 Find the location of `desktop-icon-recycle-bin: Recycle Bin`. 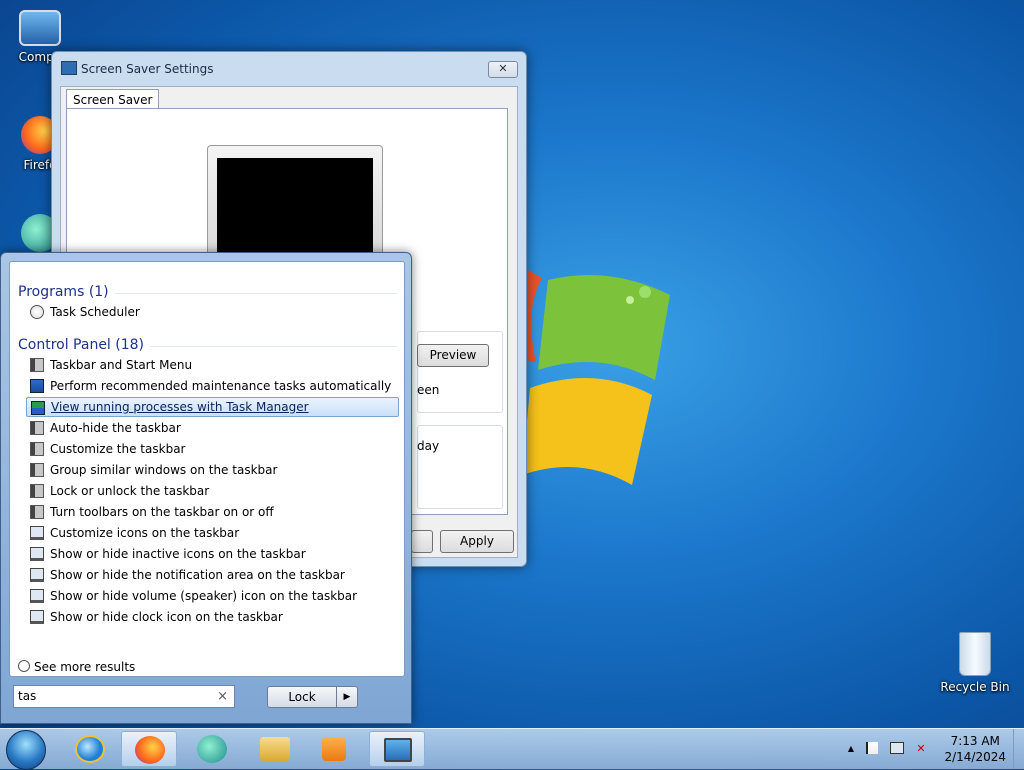

desktop-icon-recycle-bin: Recycle Bin is located at coordinates (975, 663).